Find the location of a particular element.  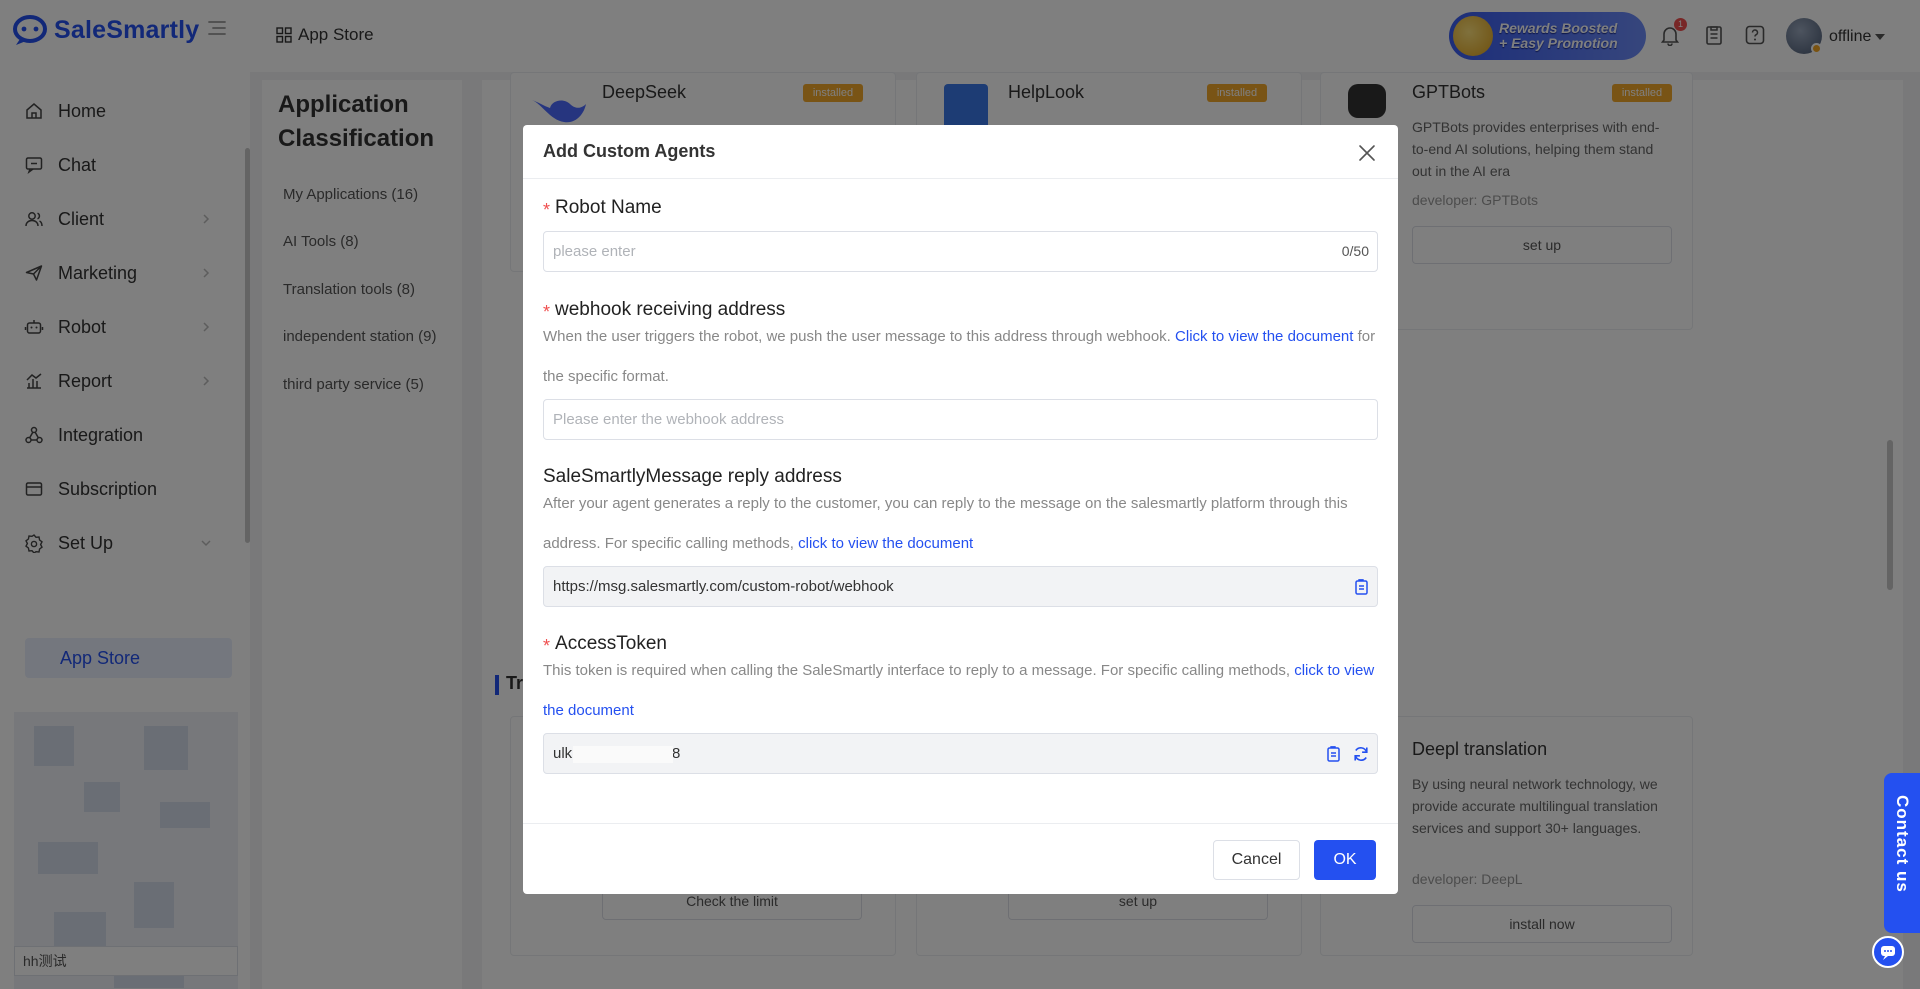

char-counter: 0/50 is located at coordinates (1355, 251).